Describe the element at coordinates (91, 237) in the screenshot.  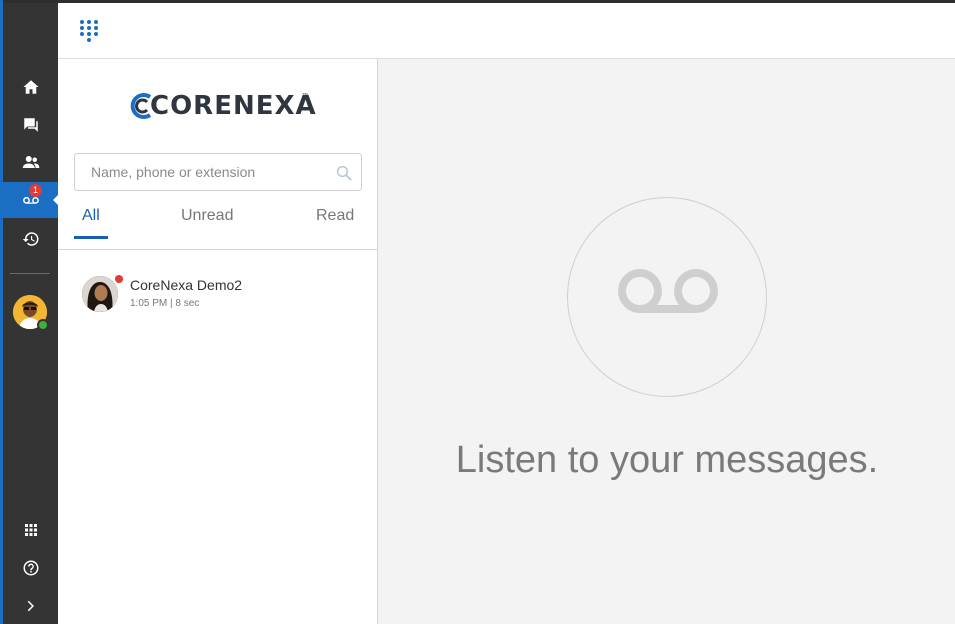
I see `active-tab-indicator` at that location.